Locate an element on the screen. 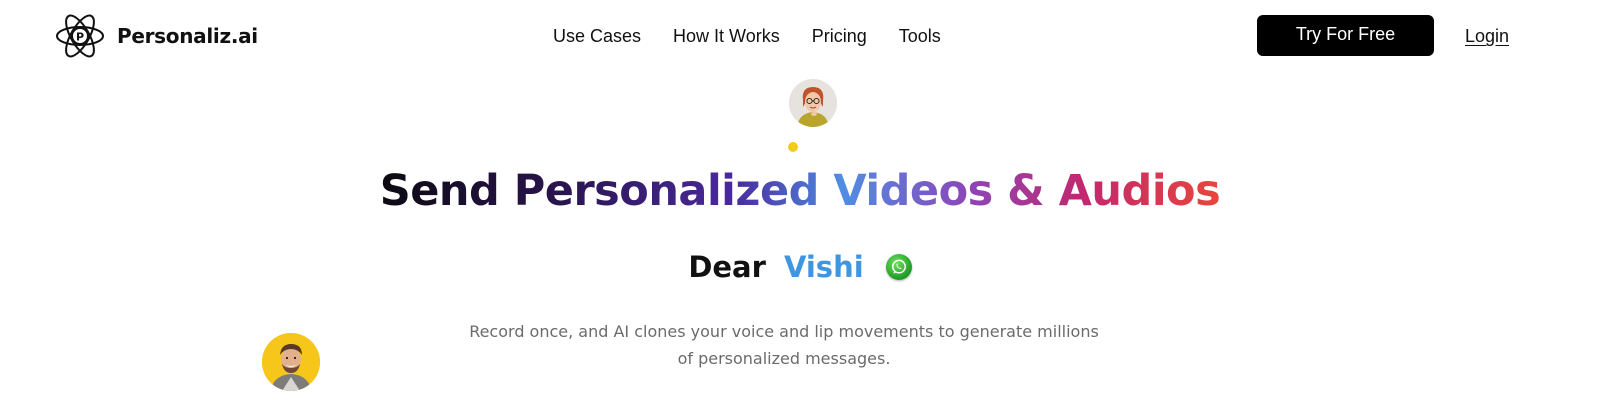 The image size is (1600, 400). logo-link: P Personaliz.ai is located at coordinates (156, 36).